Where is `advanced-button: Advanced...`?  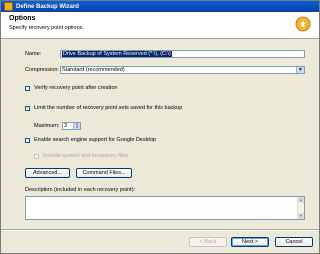
advanced-button: Advanced... is located at coordinates (47, 173).